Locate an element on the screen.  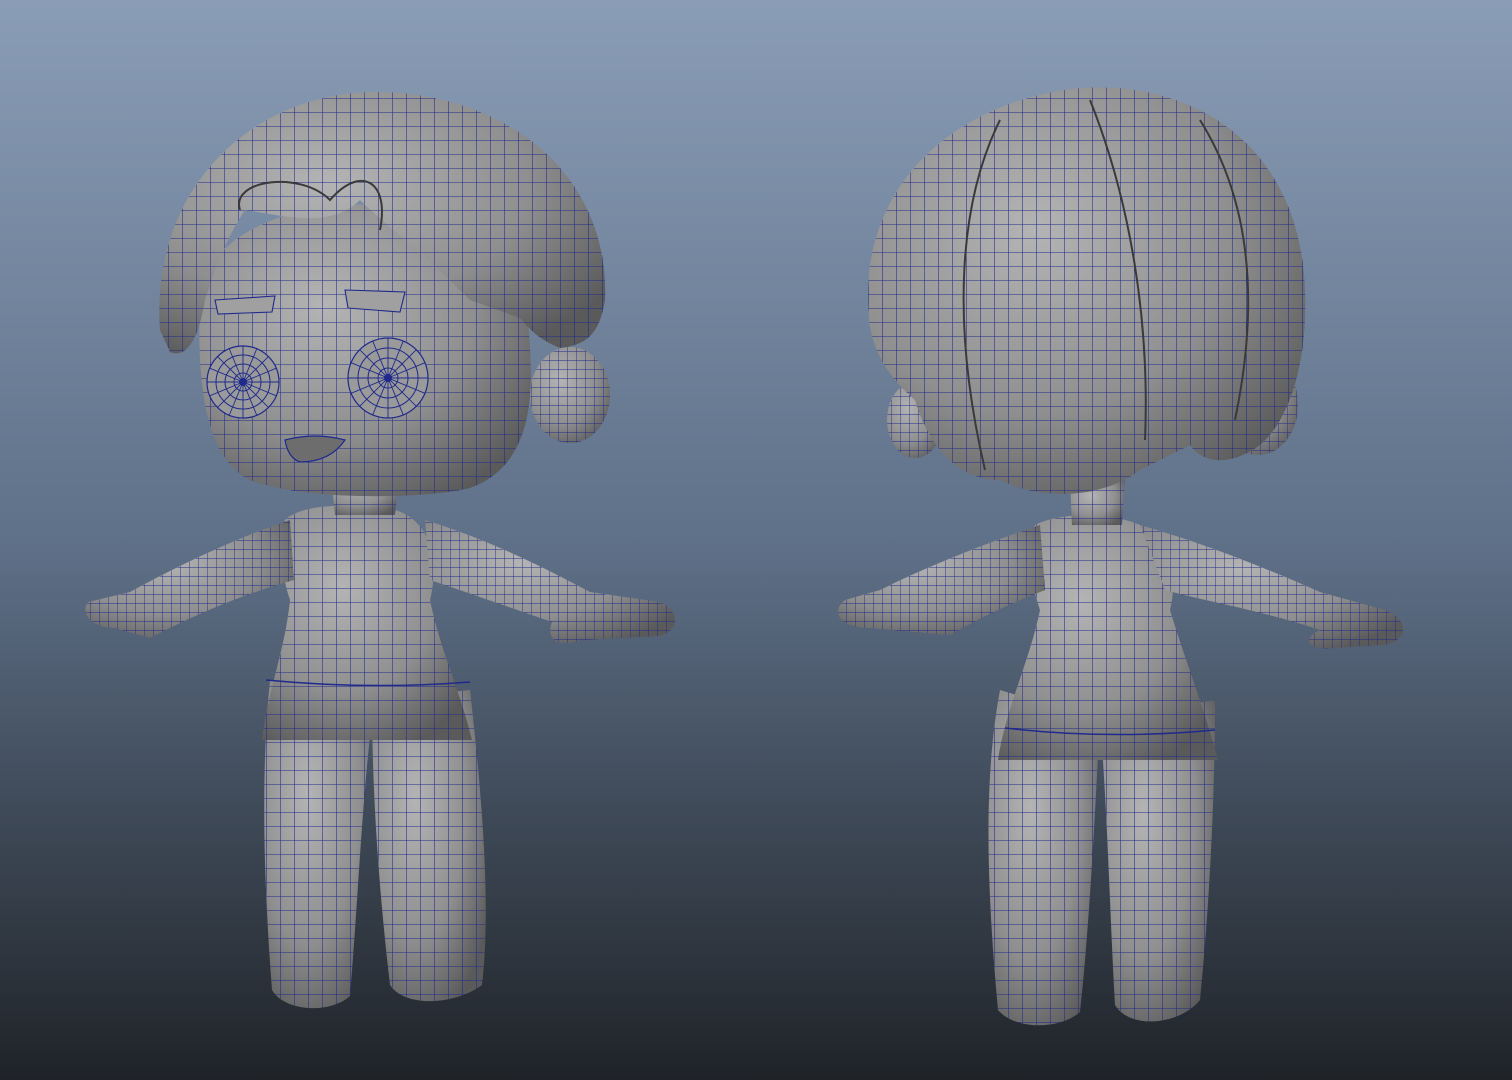
right-eyebrow is located at coordinates (375, 301).